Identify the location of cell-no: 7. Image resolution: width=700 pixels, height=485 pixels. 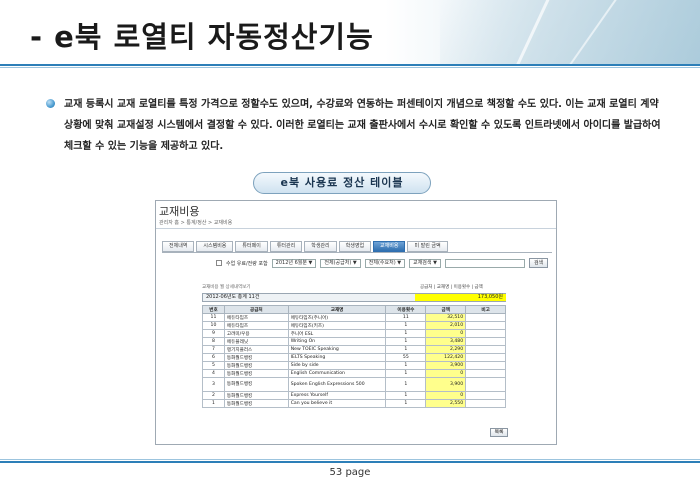
(213, 349).